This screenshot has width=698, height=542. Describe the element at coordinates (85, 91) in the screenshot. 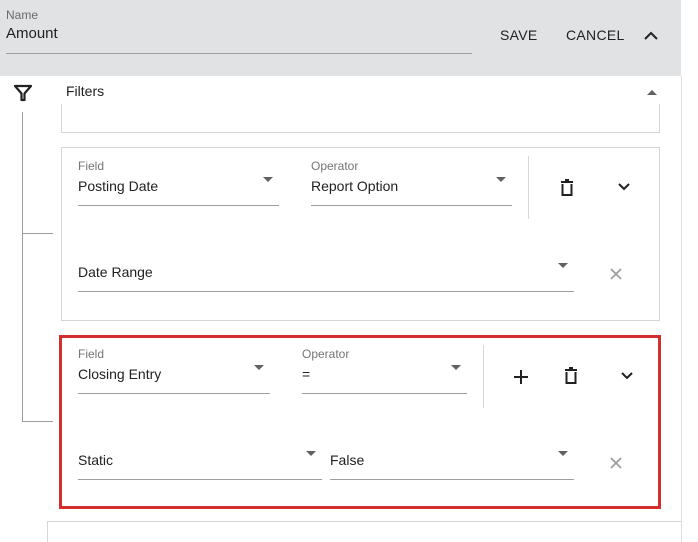

I see `filters-title: Filters` at that location.